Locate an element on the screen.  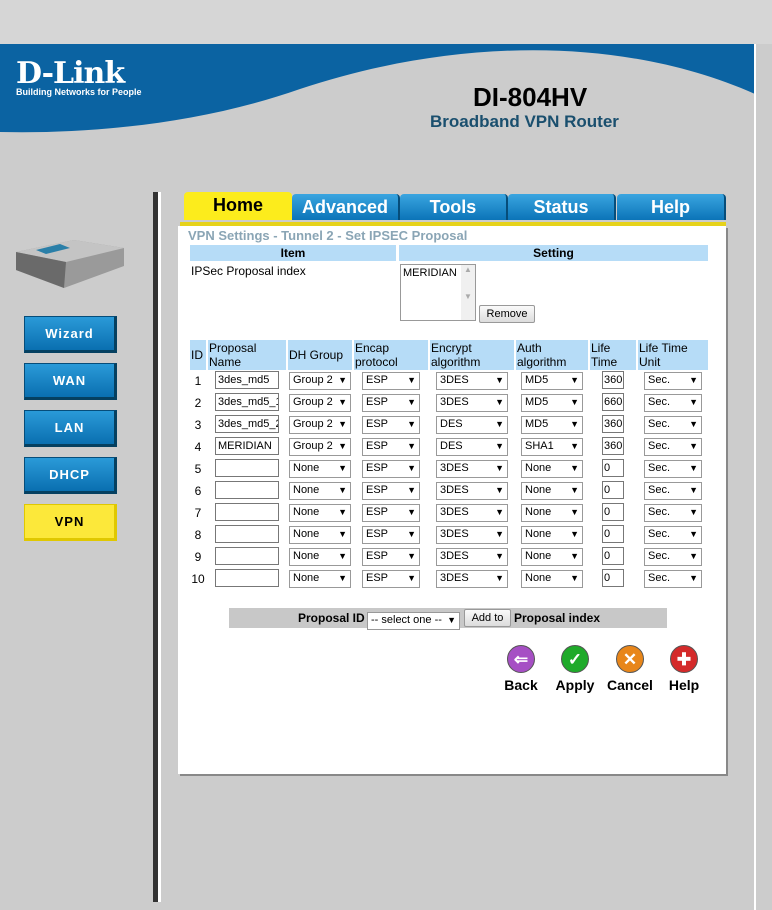
tab-home: Home is located at coordinates (238, 206).